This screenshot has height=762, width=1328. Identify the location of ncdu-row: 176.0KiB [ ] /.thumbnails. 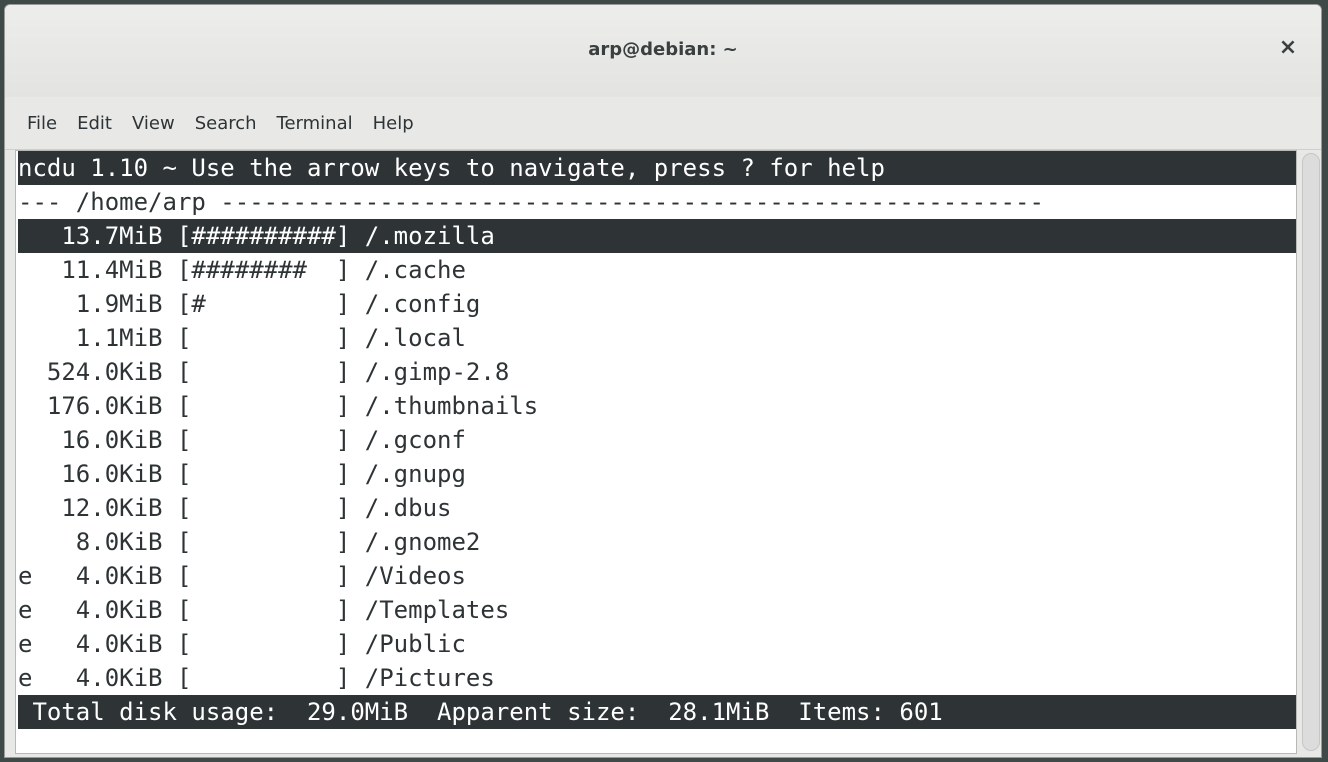
(657, 406).